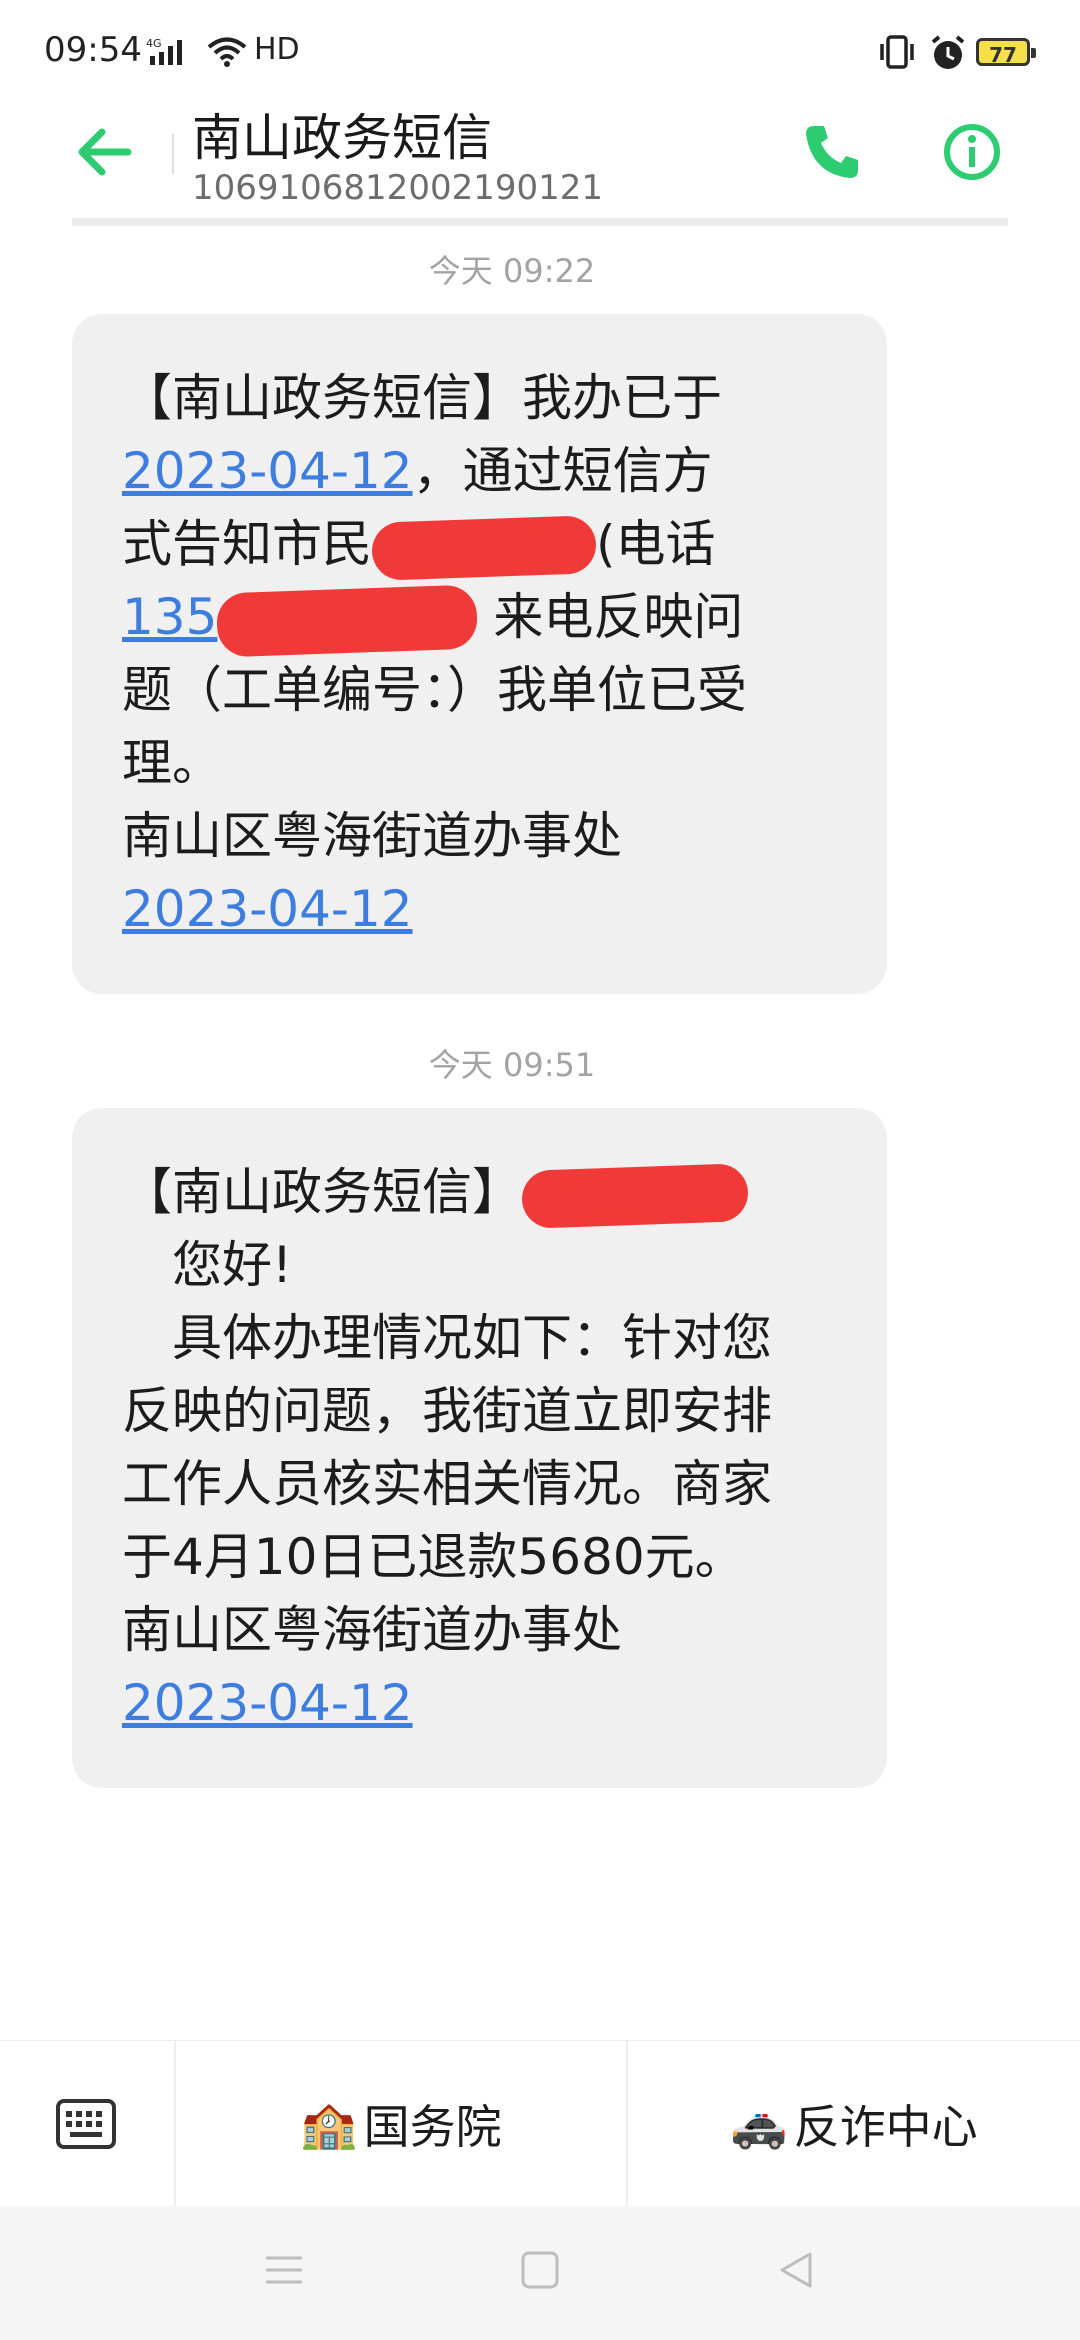 This screenshot has width=1080, height=2340. Describe the element at coordinates (972, 152) in the screenshot. I see `info-icon` at that location.